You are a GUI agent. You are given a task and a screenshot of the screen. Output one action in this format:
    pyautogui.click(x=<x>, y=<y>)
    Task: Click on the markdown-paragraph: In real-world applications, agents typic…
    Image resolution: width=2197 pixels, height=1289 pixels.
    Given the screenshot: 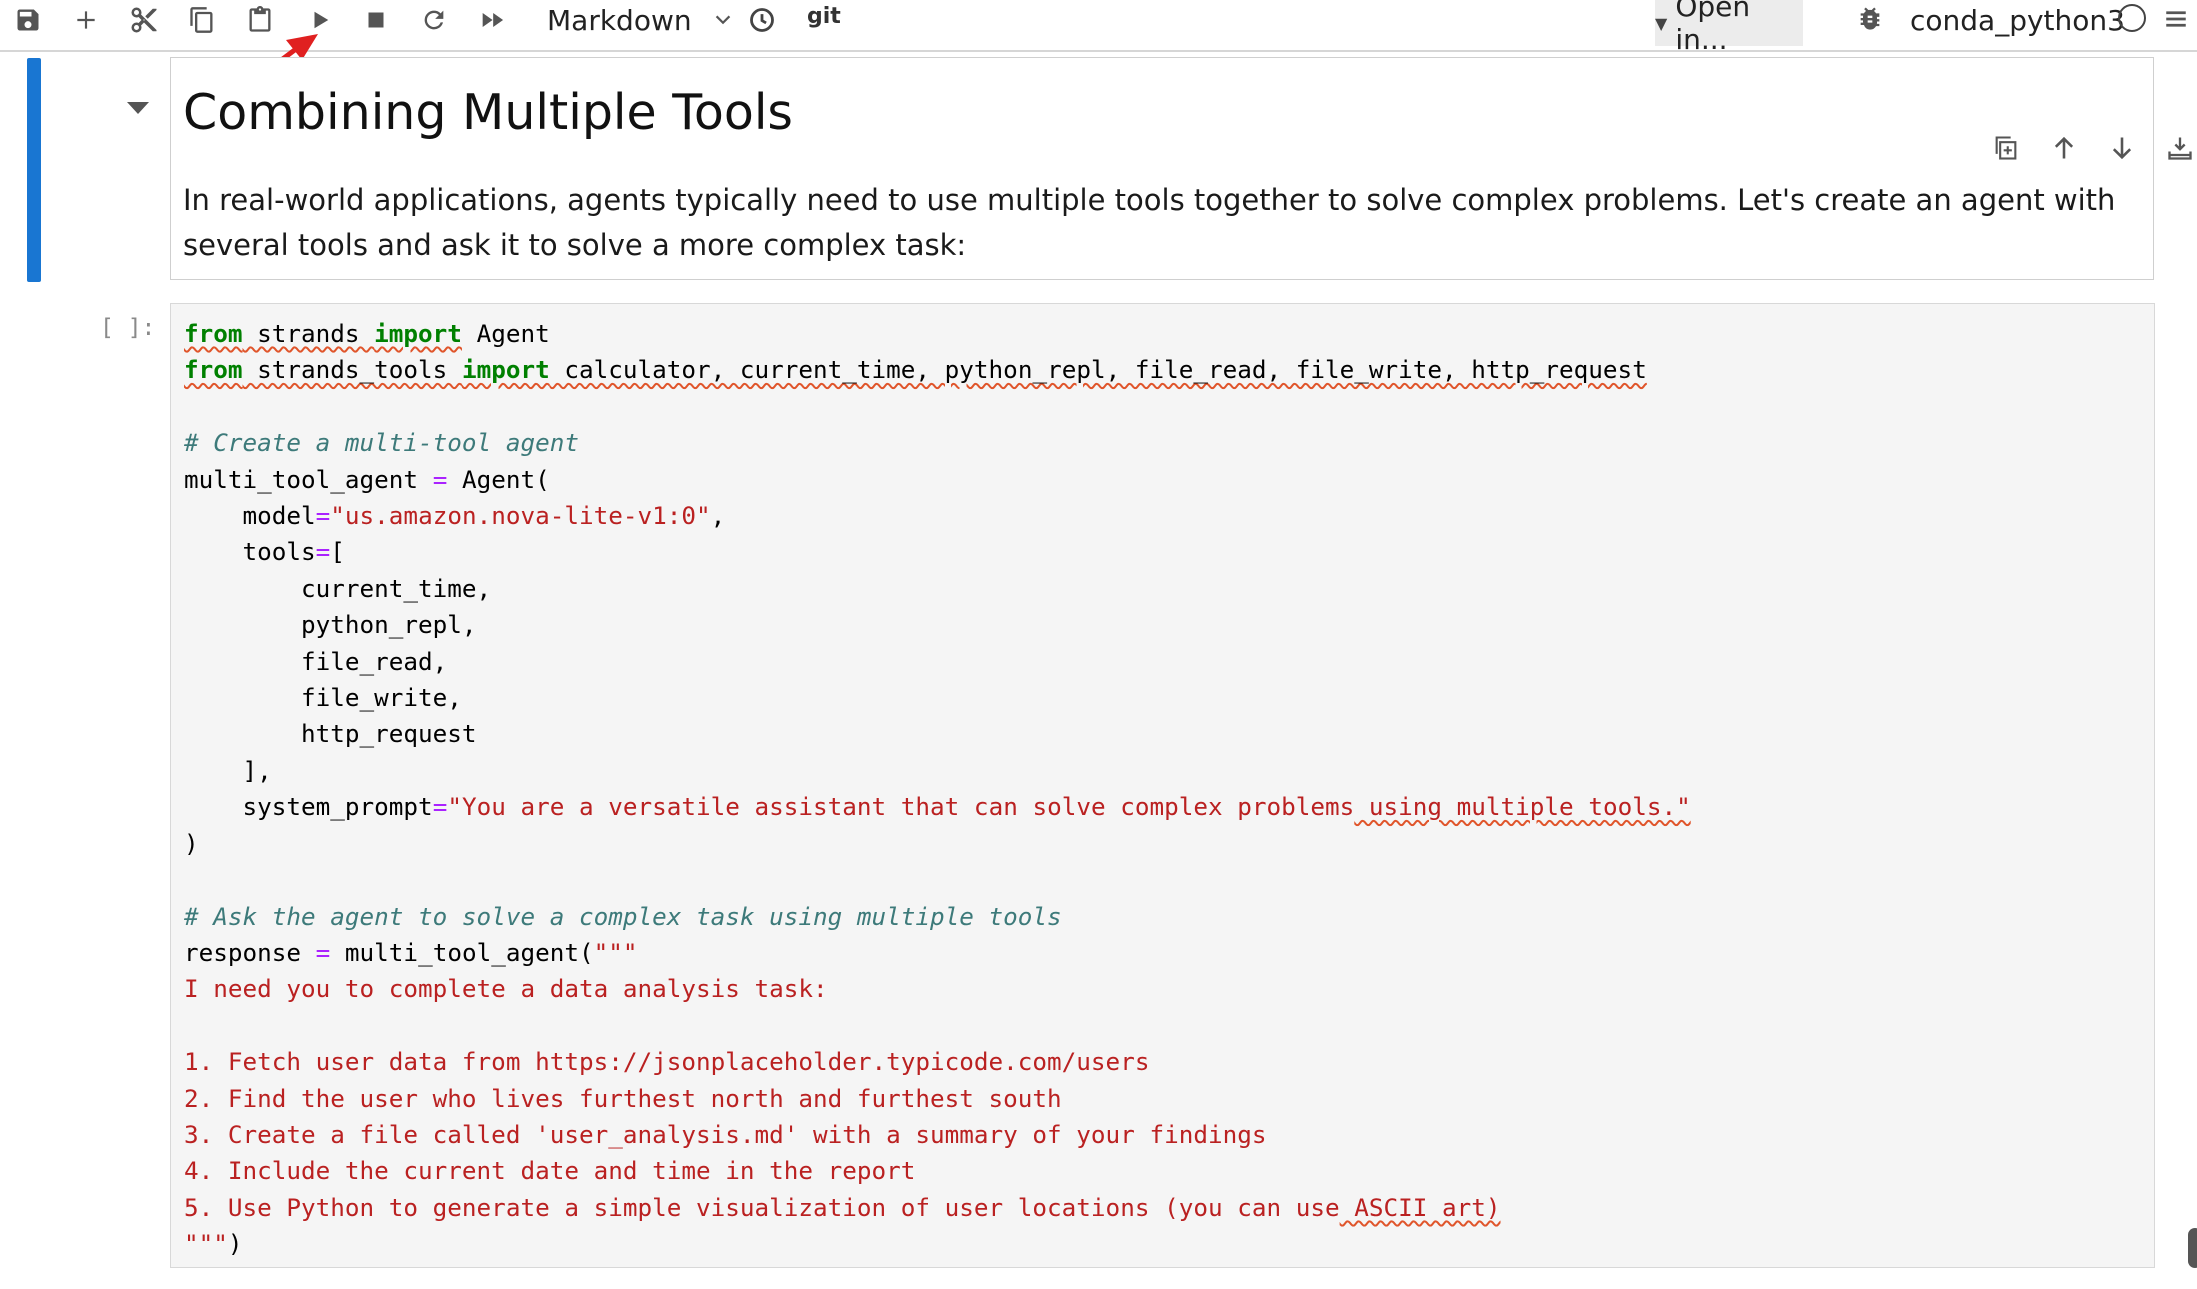 What is the action you would take?
    pyautogui.click(x=1149, y=222)
    